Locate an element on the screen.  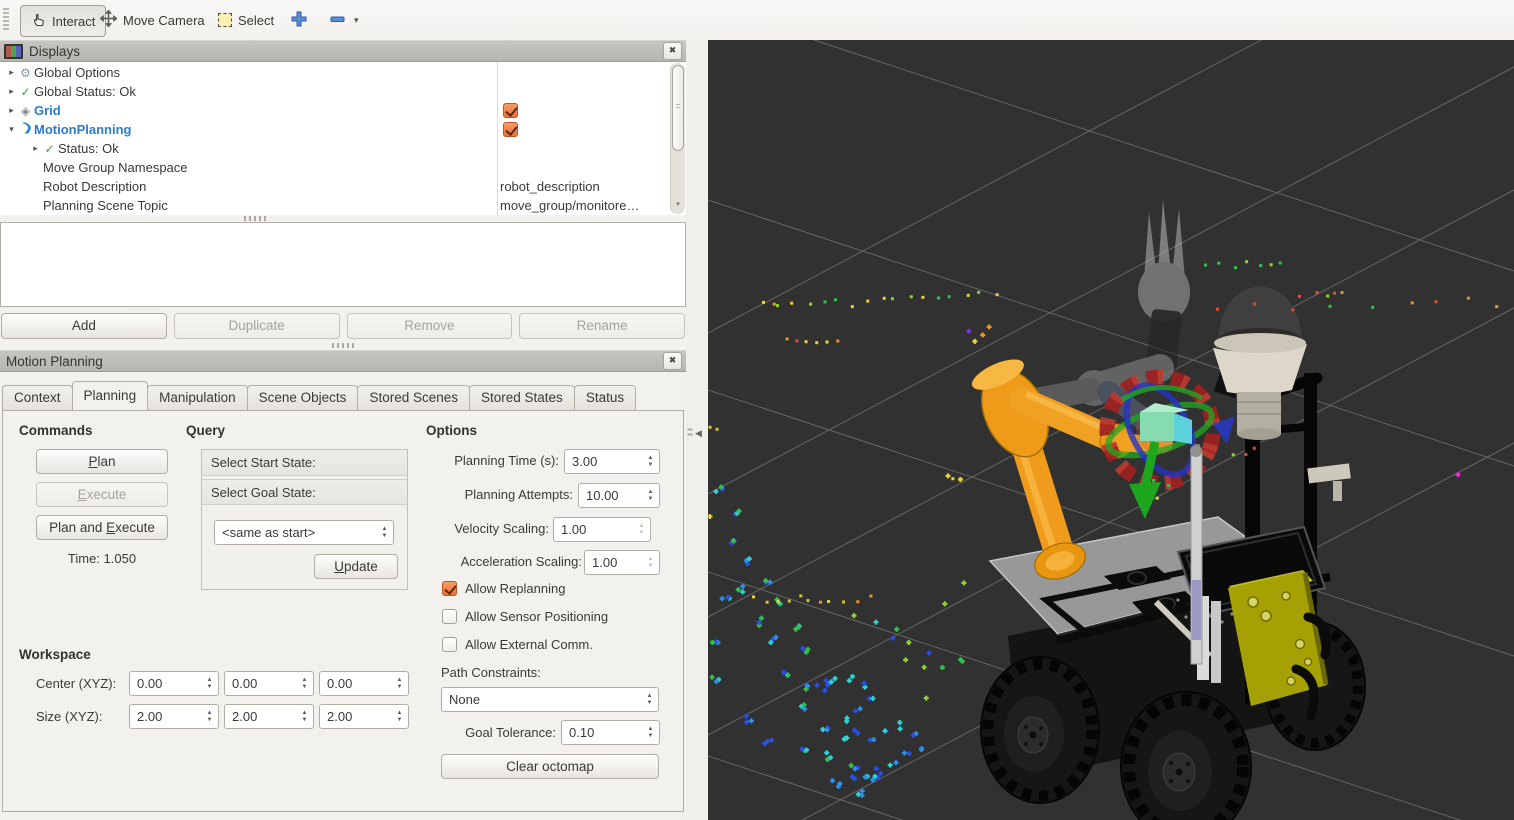
remove-button: Remove is located at coordinates (429, 326).